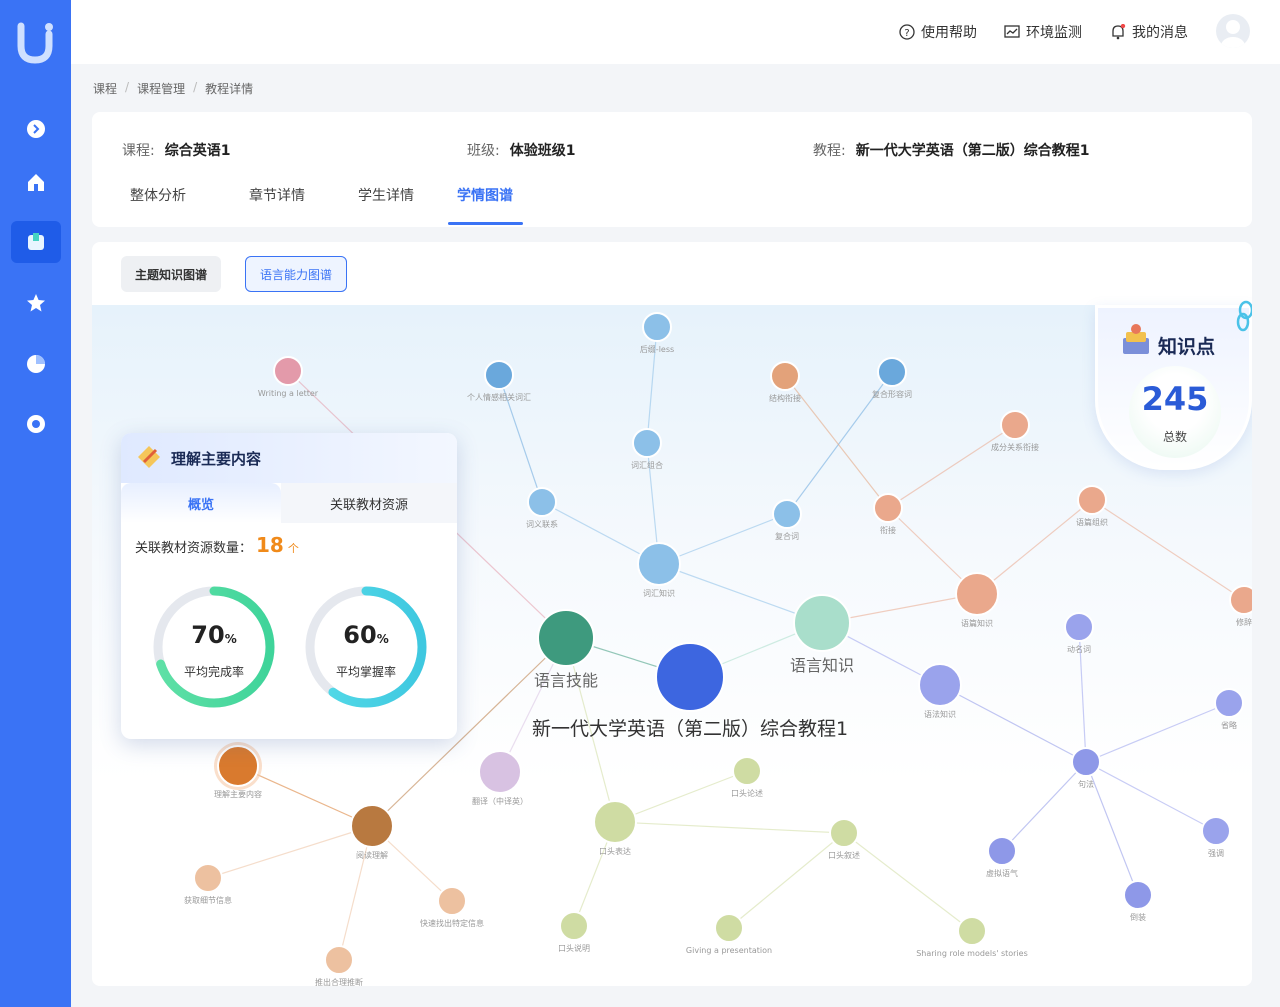  I want to click on graph-node: 获取细节信息, so click(208, 884).